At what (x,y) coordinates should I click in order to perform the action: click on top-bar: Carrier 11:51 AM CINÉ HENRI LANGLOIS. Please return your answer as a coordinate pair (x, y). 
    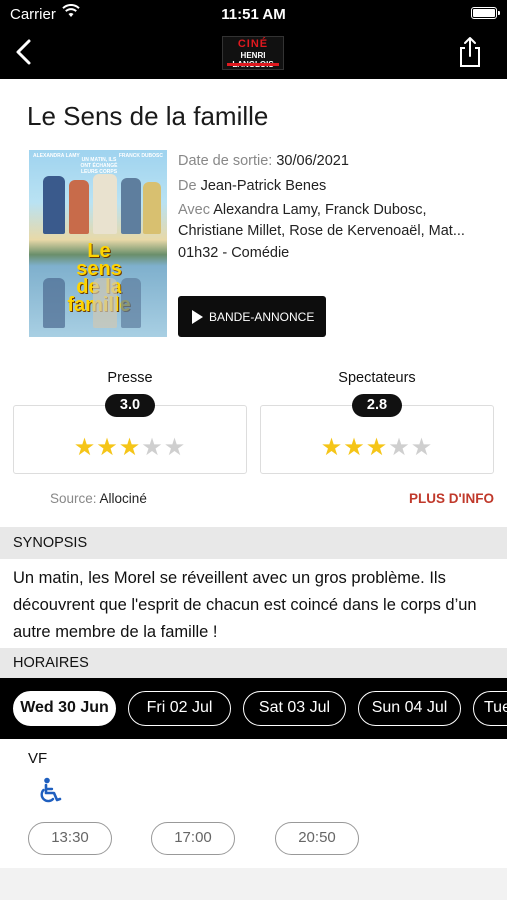
    Looking at the image, I should click on (253, 39).